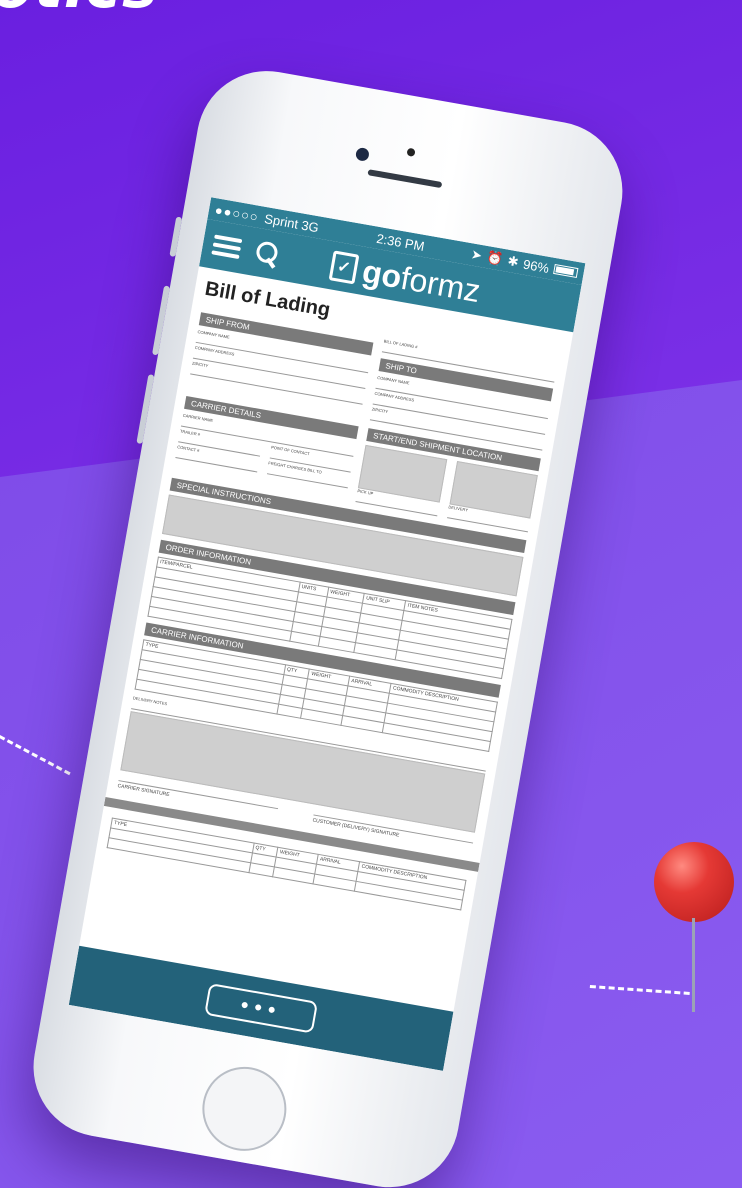  I want to click on pickup-col: PICK UP, so click(401, 481).